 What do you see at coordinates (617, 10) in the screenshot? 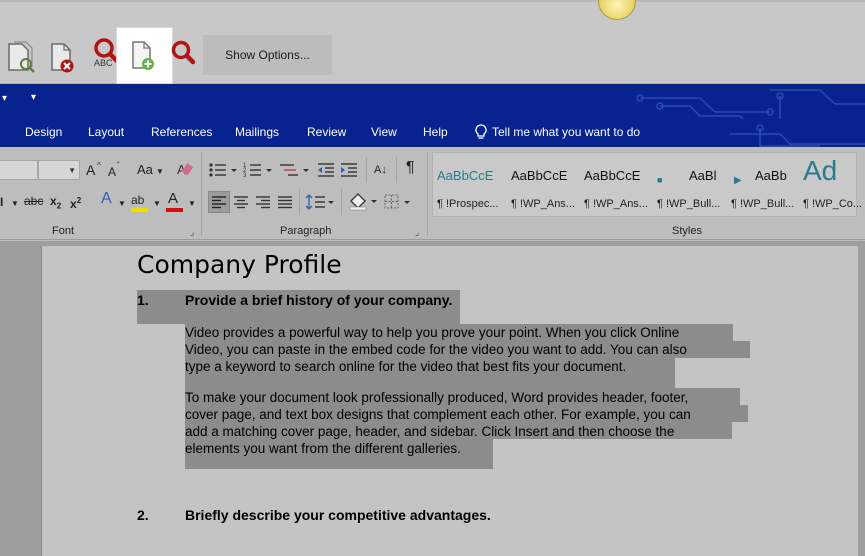
I see `orb-icon` at bounding box center [617, 10].